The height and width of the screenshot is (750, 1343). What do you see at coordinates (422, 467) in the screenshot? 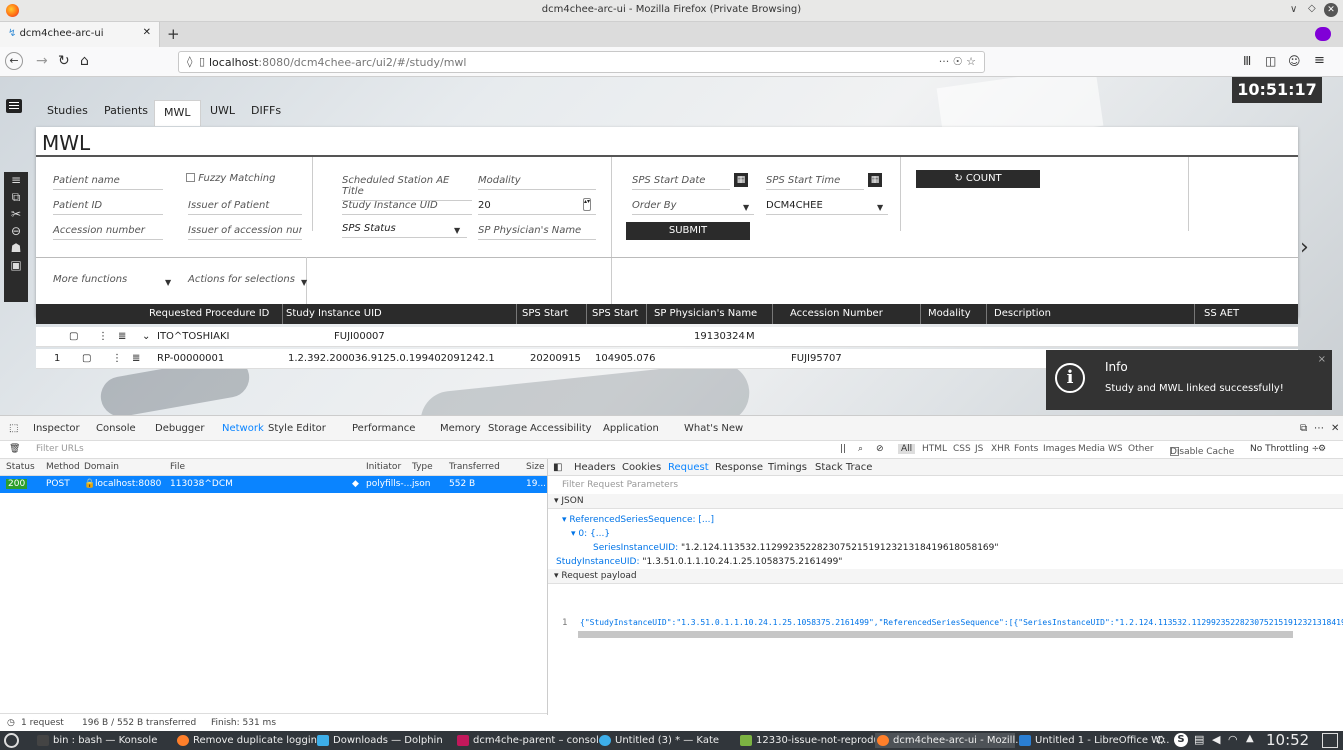
I see `col-type: Type` at bounding box center [422, 467].